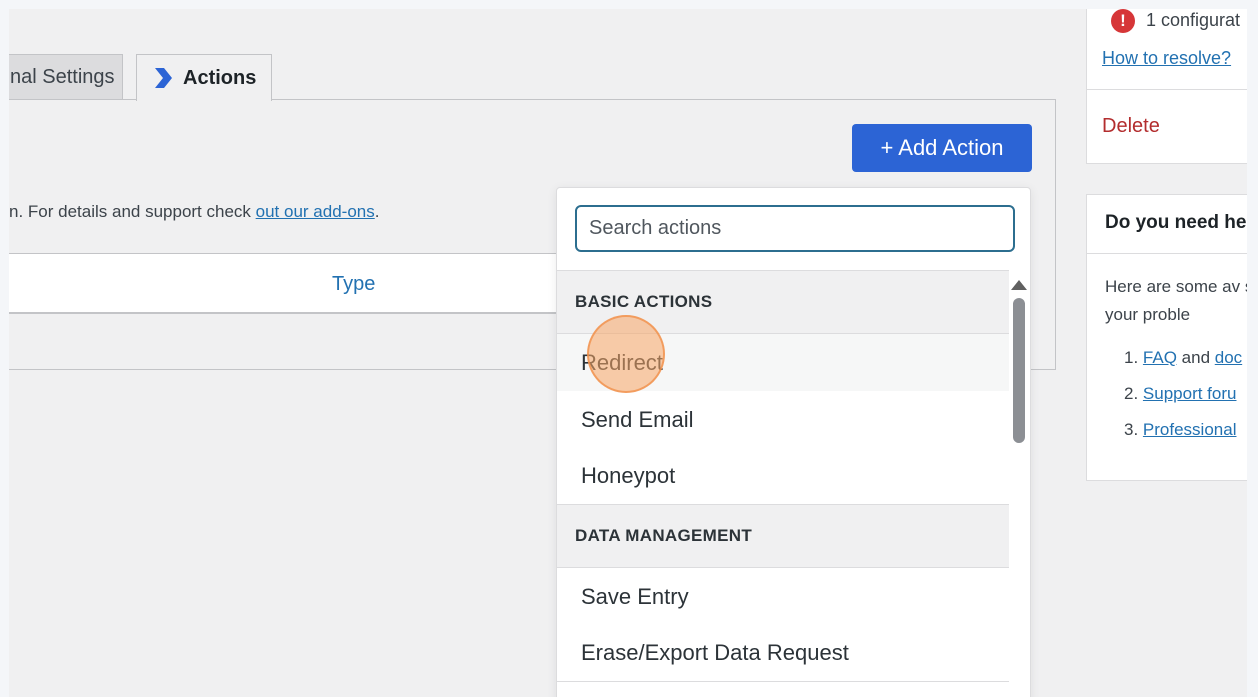 The width and height of the screenshot is (1258, 697). What do you see at coordinates (1123, 21) in the screenshot?
I see `warning-icon: !` at bounding box center [1123, 21].